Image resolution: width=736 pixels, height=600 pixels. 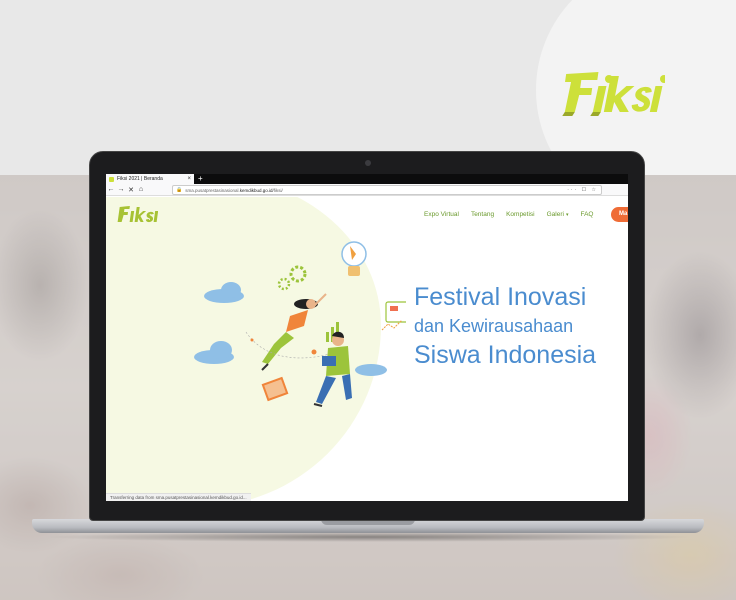 I want to click on nav-kompetisi: Kompetisi, so click(x=520, y=214).